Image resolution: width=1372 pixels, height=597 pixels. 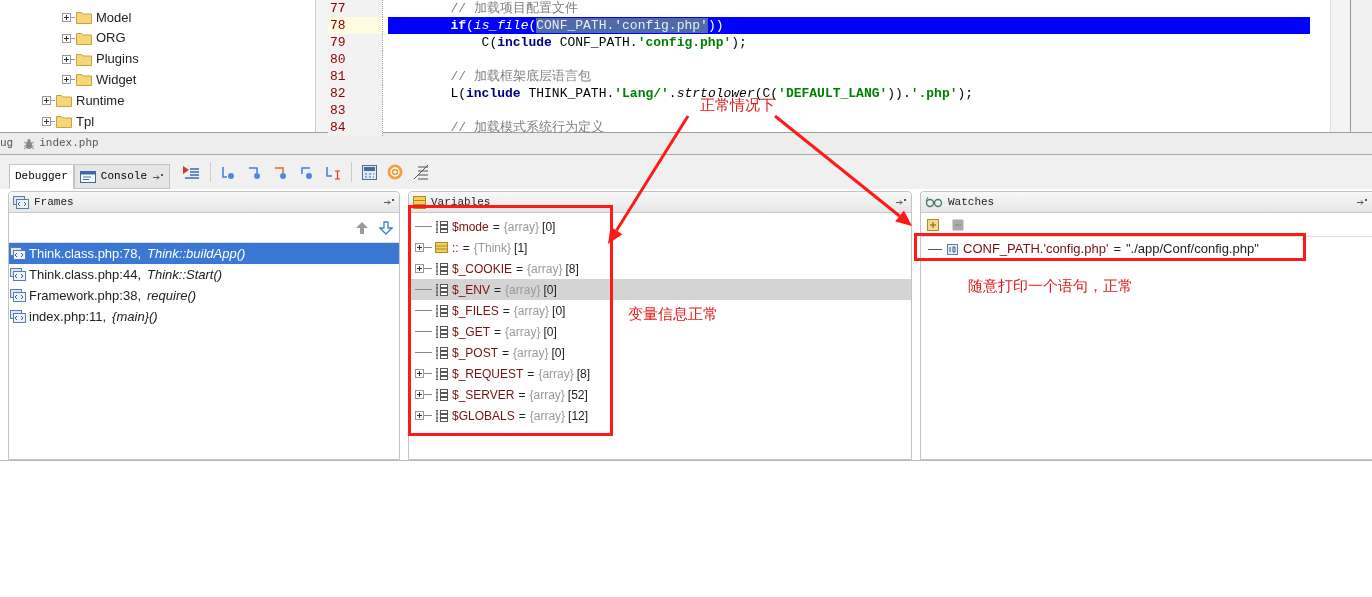 What do you see at coordinates (441, 247) in the screenshot?
I see `object-icon` at bounding box center [441, 247].